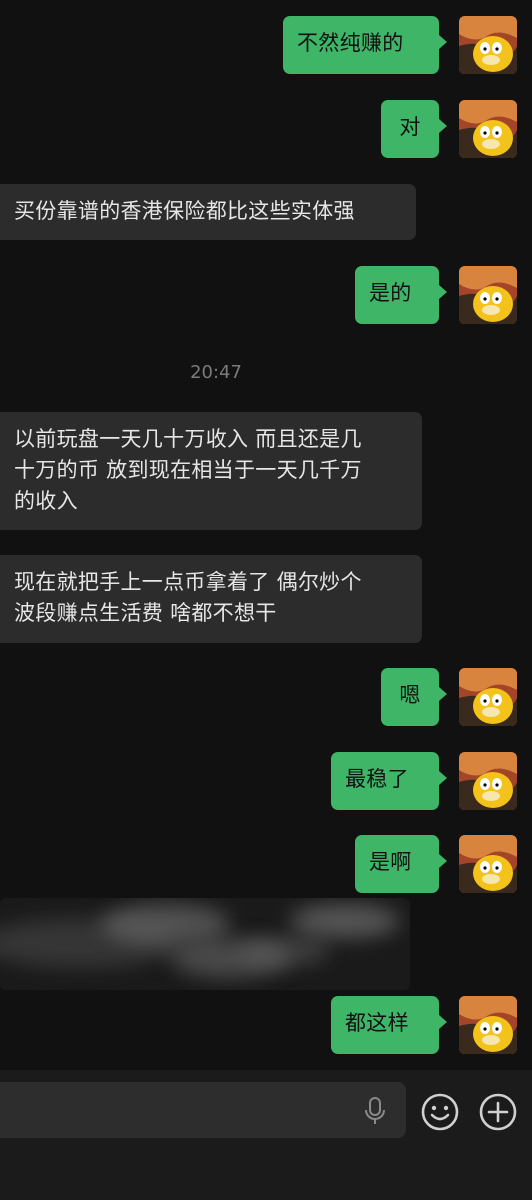 Image resolution: width=532 pixels, height=1200 pixels. Describe the element at coordinates (414, 129) in the screenshot. I see `message-bubble-outgoing: 对` at that location.